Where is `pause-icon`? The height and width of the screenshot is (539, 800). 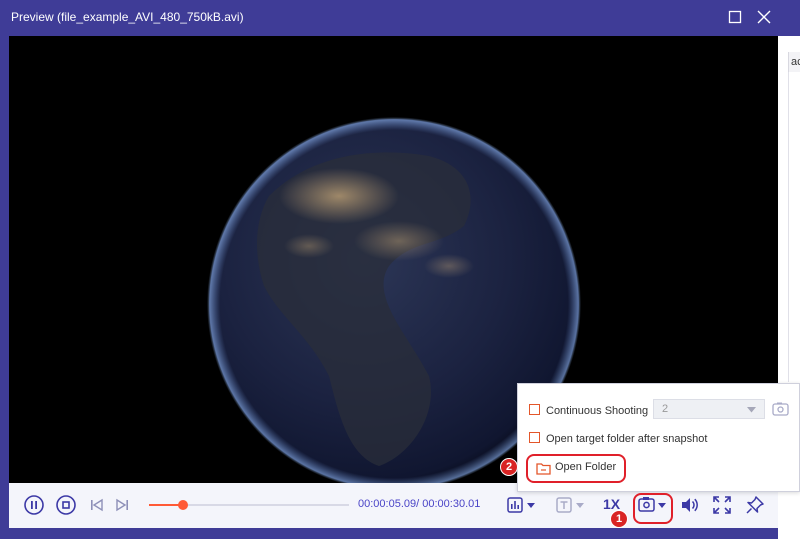
pause-icon is located at coordinates (34, 505).